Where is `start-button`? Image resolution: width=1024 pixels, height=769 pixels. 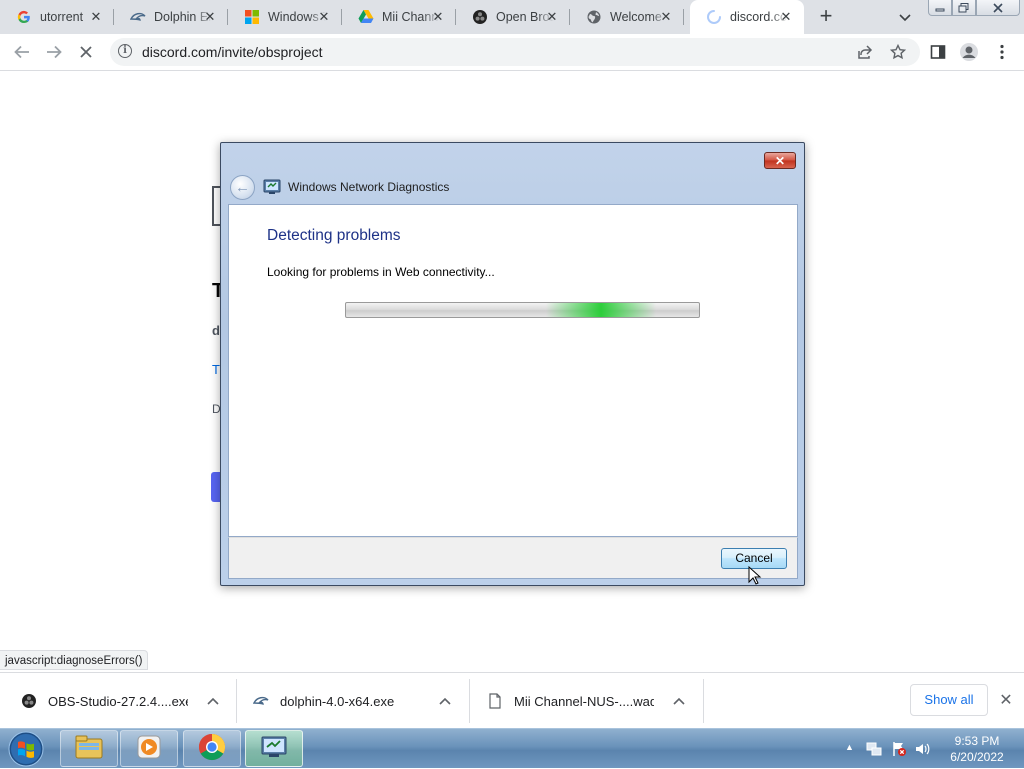
start-button is located at coordinates (26, 749).